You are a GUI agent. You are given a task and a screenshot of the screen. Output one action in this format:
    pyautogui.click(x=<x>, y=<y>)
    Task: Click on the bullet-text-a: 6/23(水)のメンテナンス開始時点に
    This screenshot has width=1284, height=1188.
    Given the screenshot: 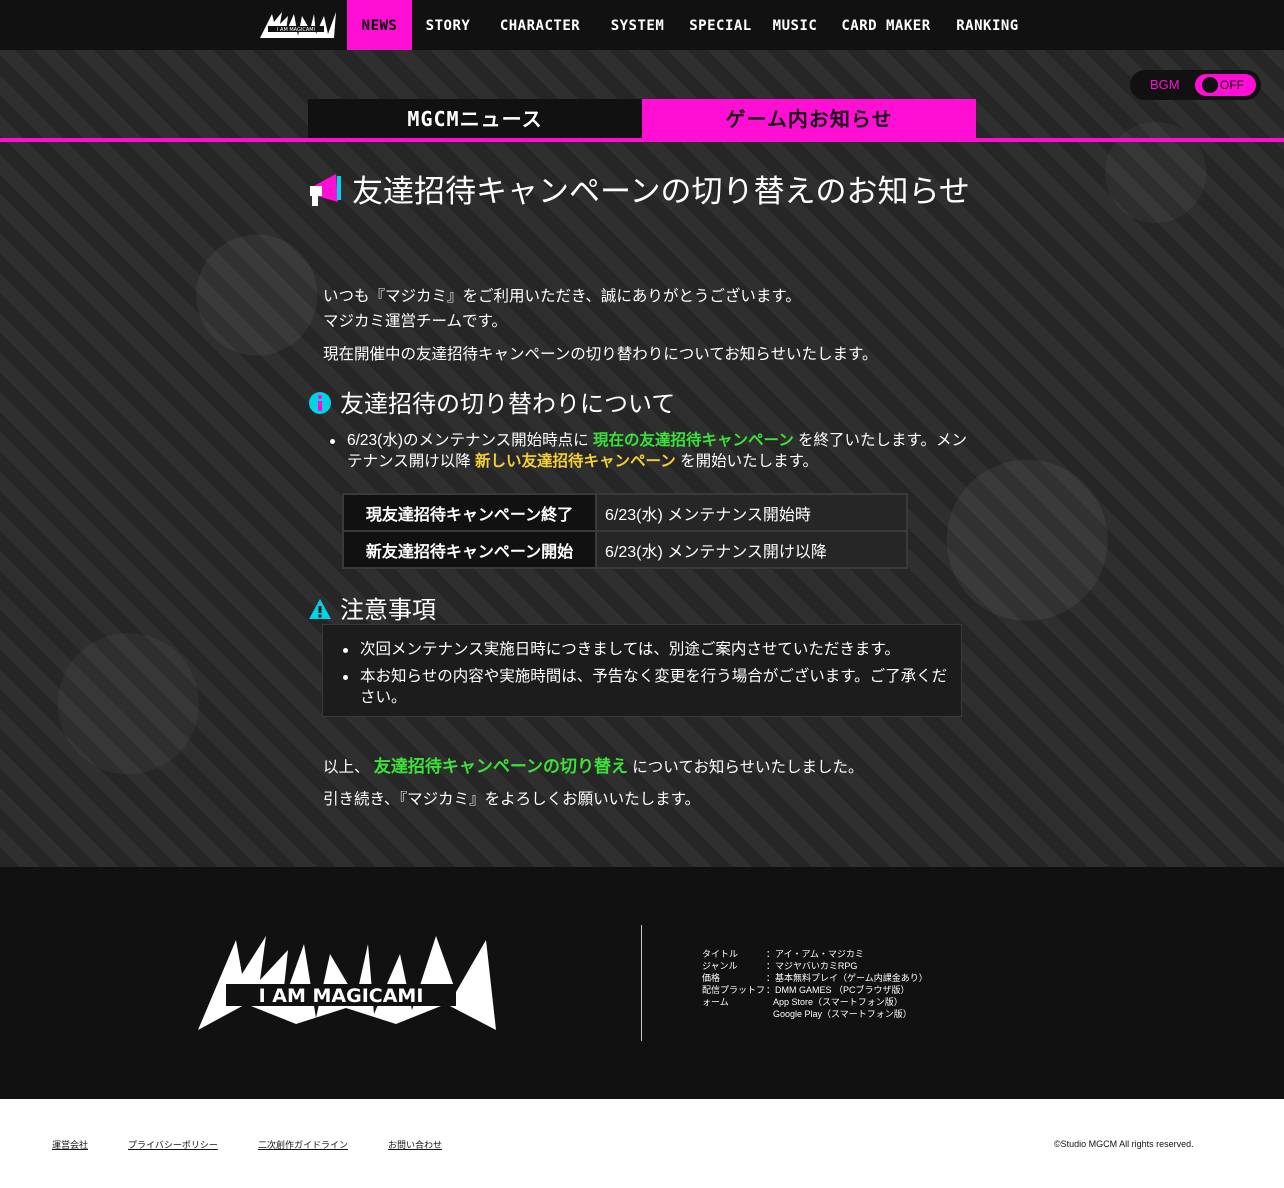 What is the action you would take?
    pyautogui.click(x=468, y=440)
    